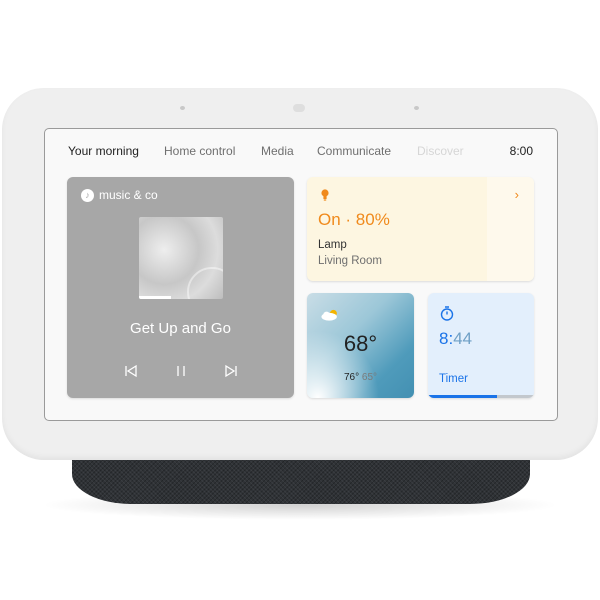  Describe the element at coordinates (510, 229) in the screenshot. I see `lamp-open-area` at that location.